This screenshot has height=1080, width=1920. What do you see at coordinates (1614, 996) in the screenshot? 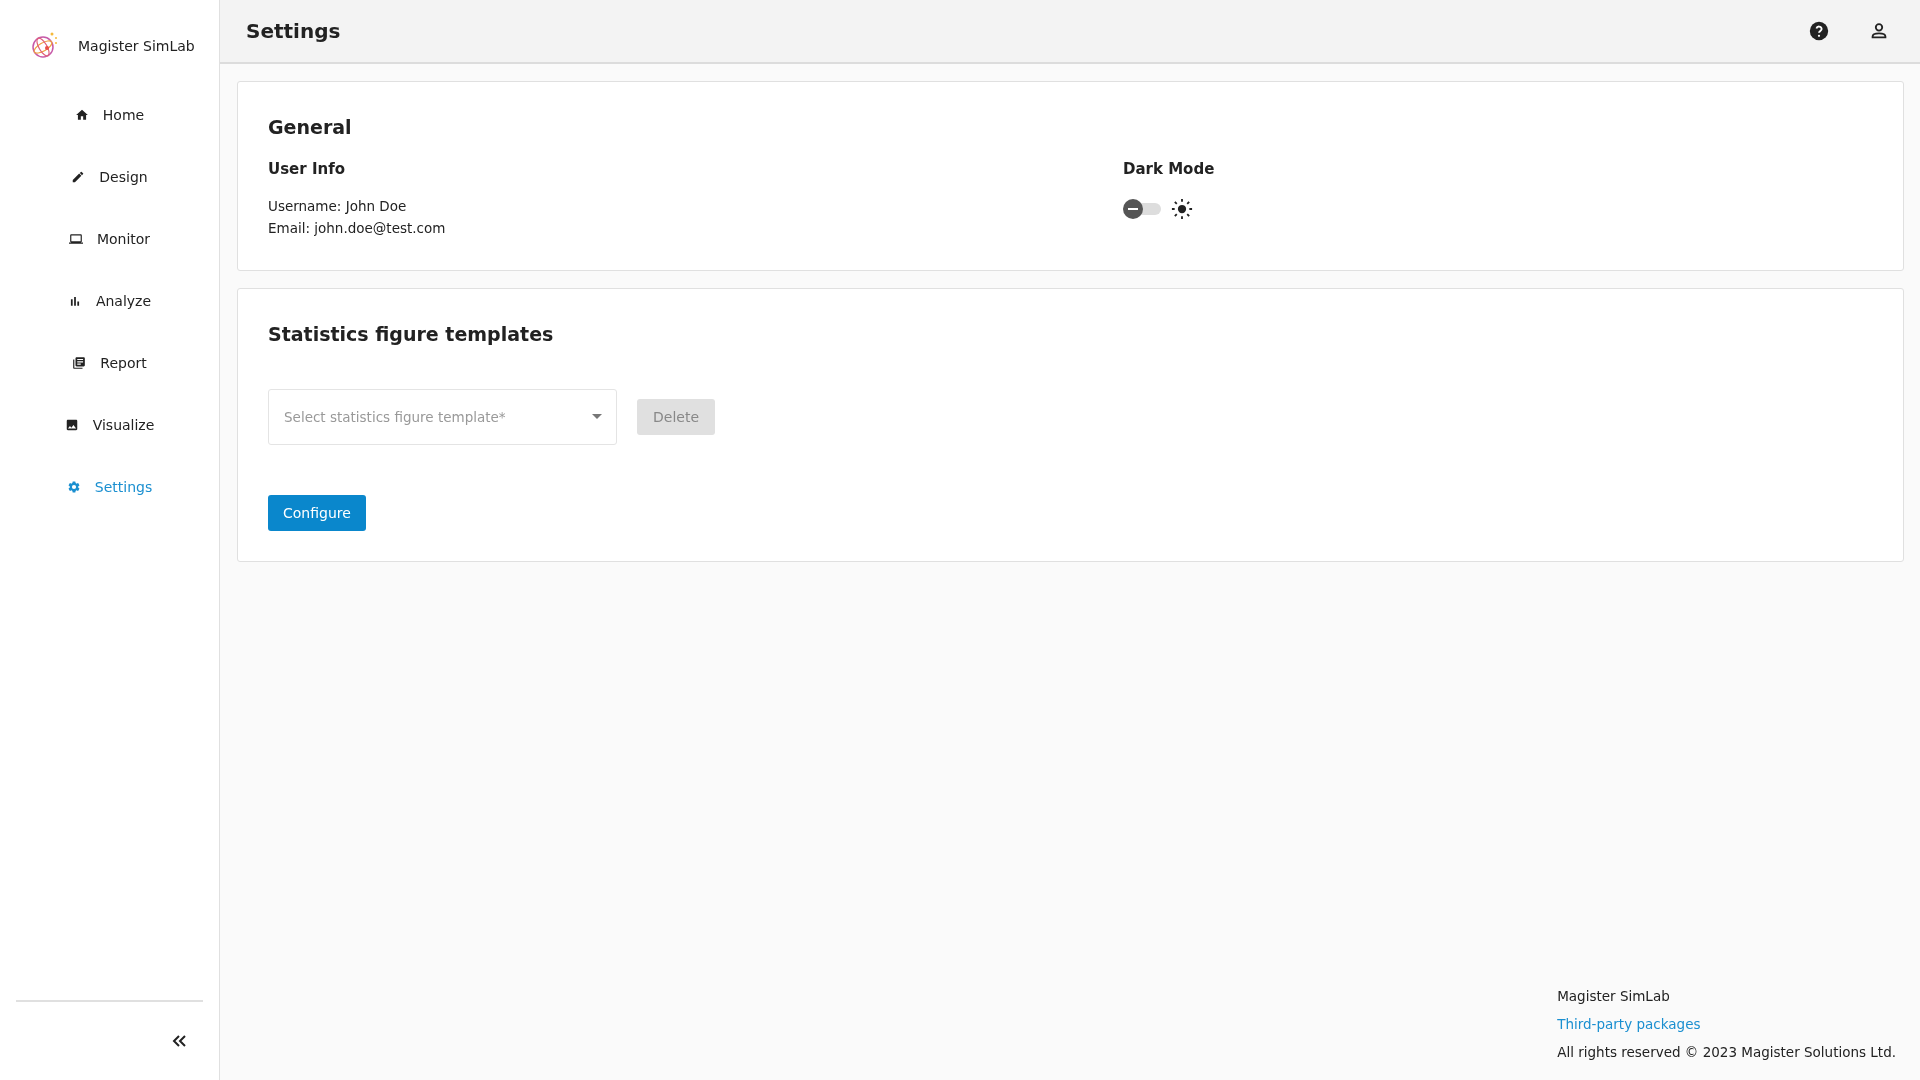
I see `footer-app-name: Magister SimLab` at bounding box center [1614, 996].